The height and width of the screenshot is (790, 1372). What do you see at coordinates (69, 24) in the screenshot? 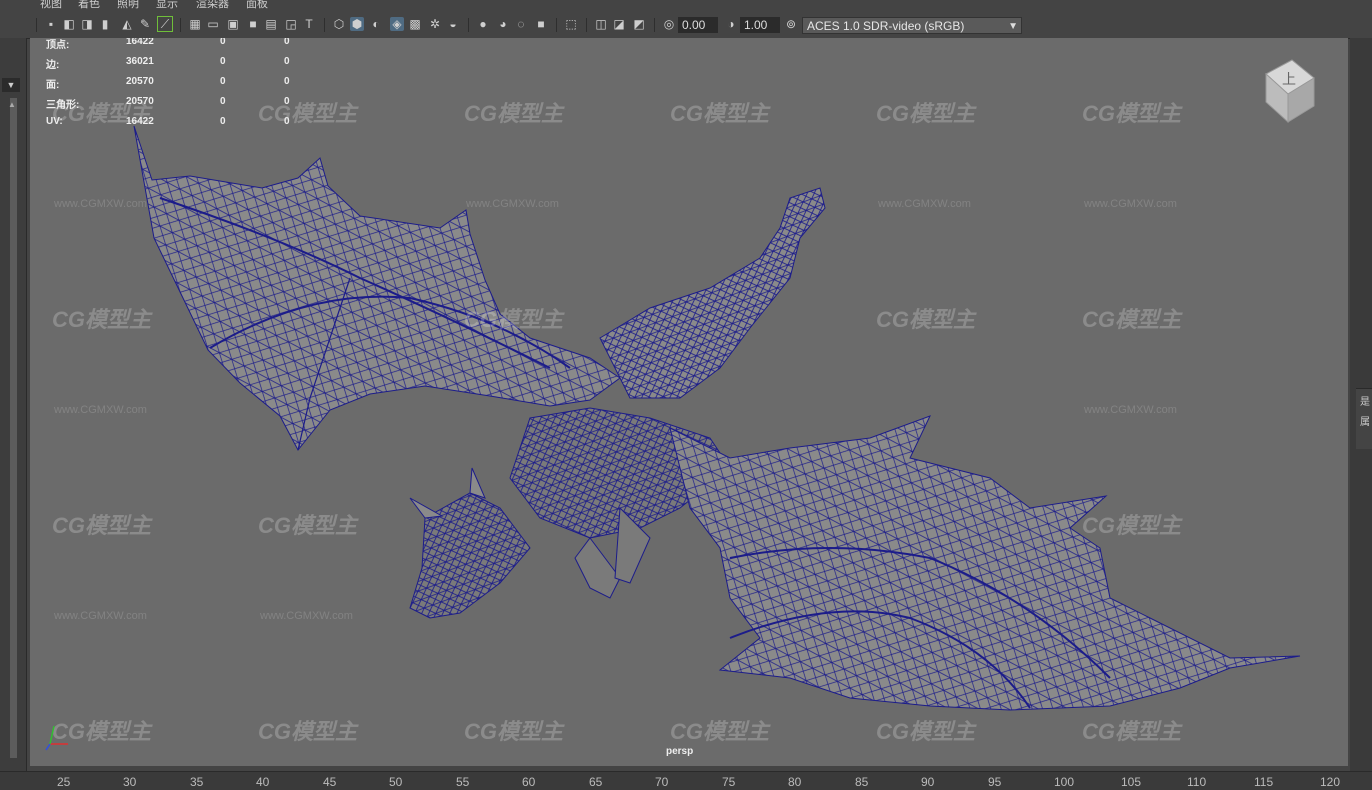
I see `camera-lock-icon: ◧` at bounding box center [69, 24].